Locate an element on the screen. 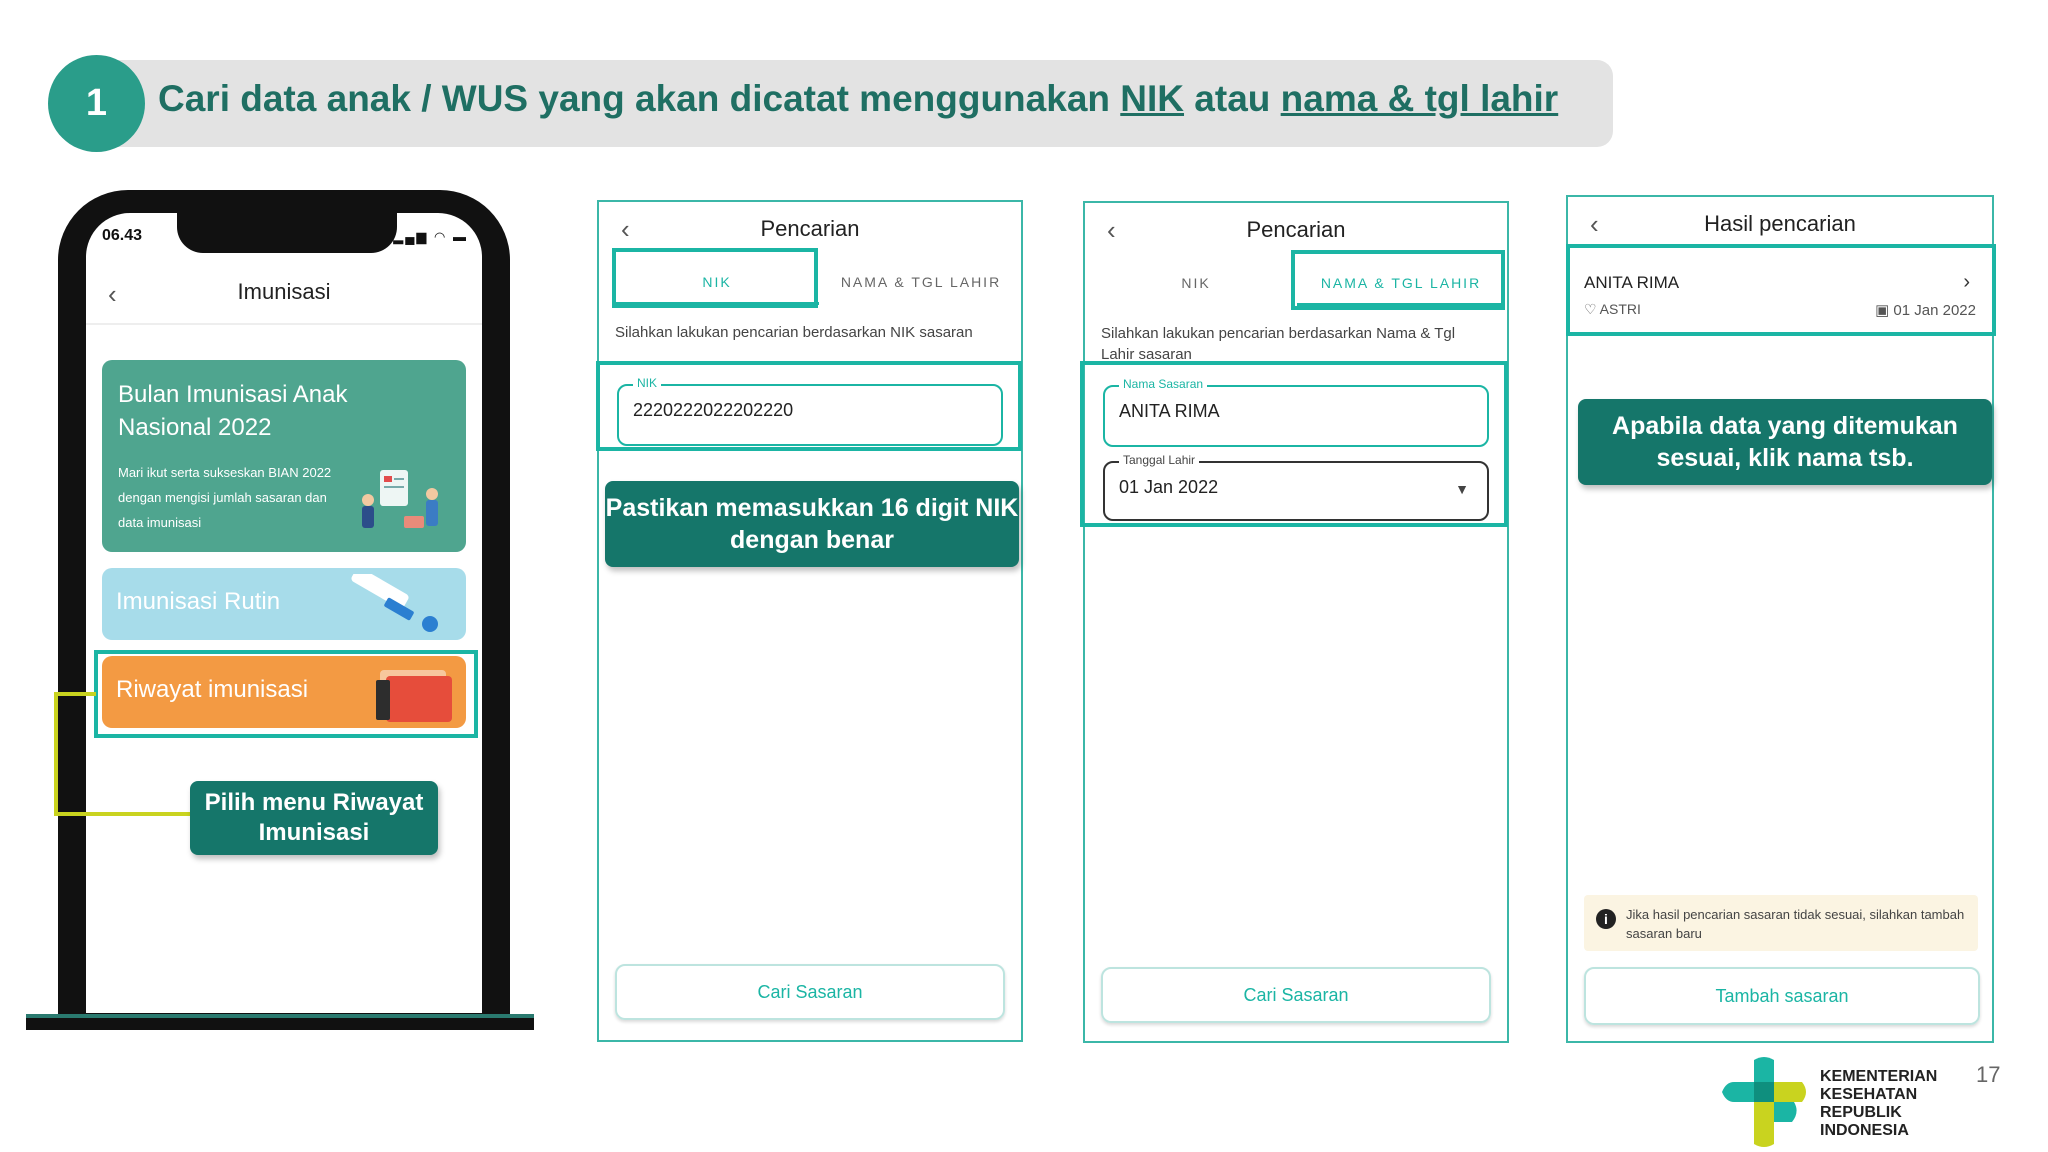 This screenshot has height=1152, width=2048. status-time: 06.43 is located at coordinates (122, 235).